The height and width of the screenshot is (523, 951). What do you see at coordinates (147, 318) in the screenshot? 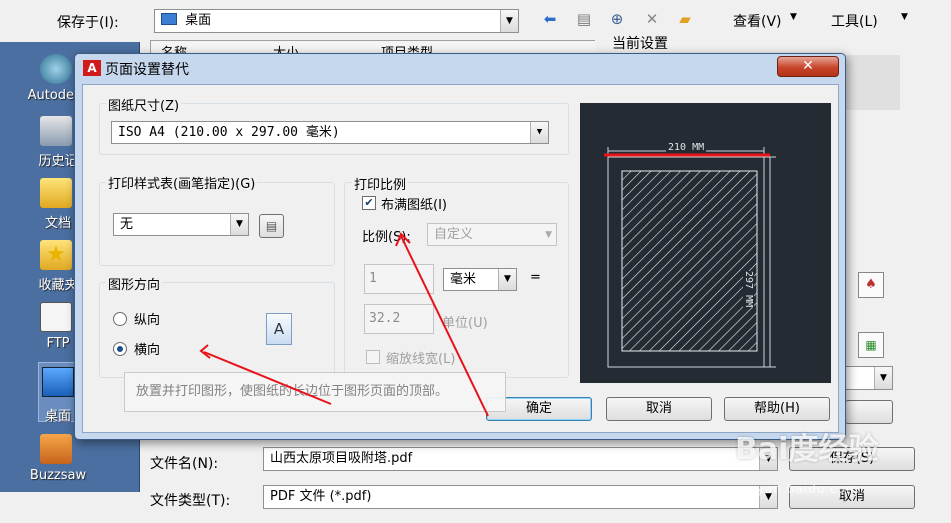
I see `portrait-label: 纵向` at bounding box center [147, 318].